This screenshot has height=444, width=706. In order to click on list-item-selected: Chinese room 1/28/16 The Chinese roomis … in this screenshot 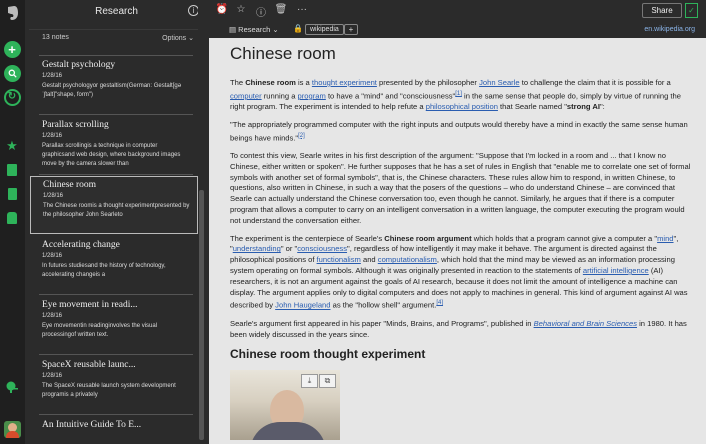, I will do `click(114, 205)`.